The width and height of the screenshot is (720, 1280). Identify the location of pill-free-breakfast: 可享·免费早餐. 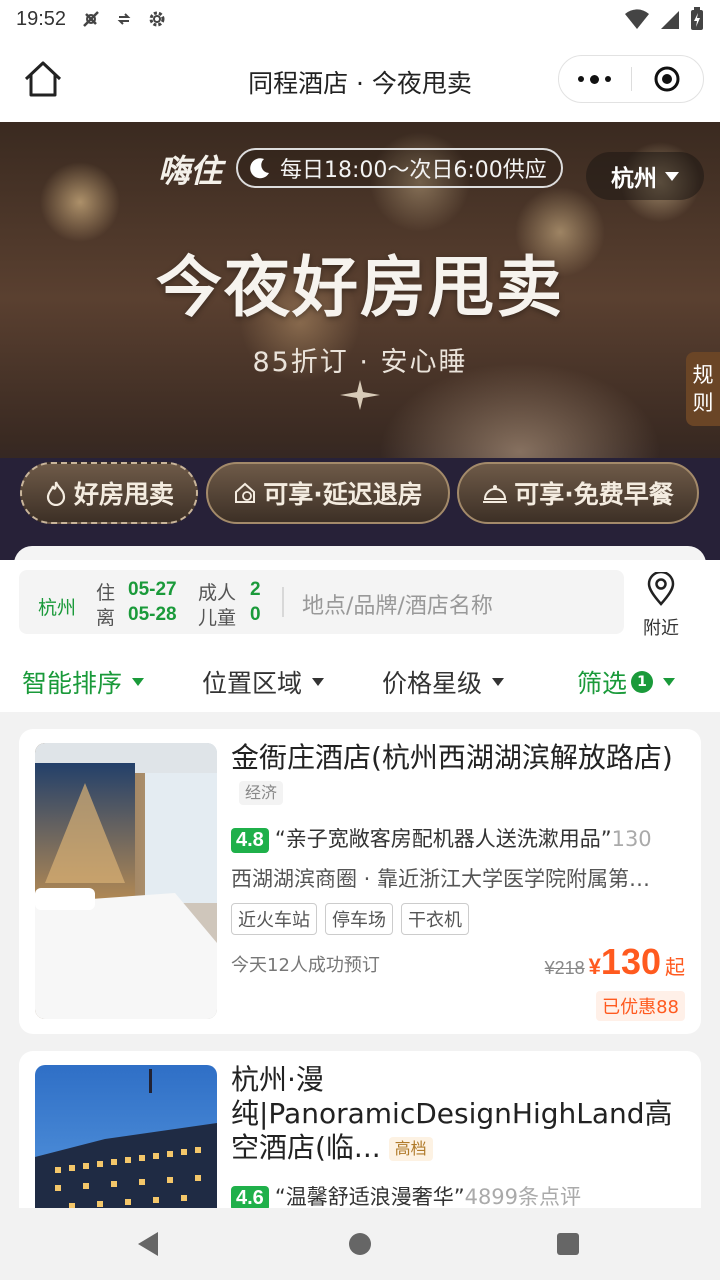
(578, 493).